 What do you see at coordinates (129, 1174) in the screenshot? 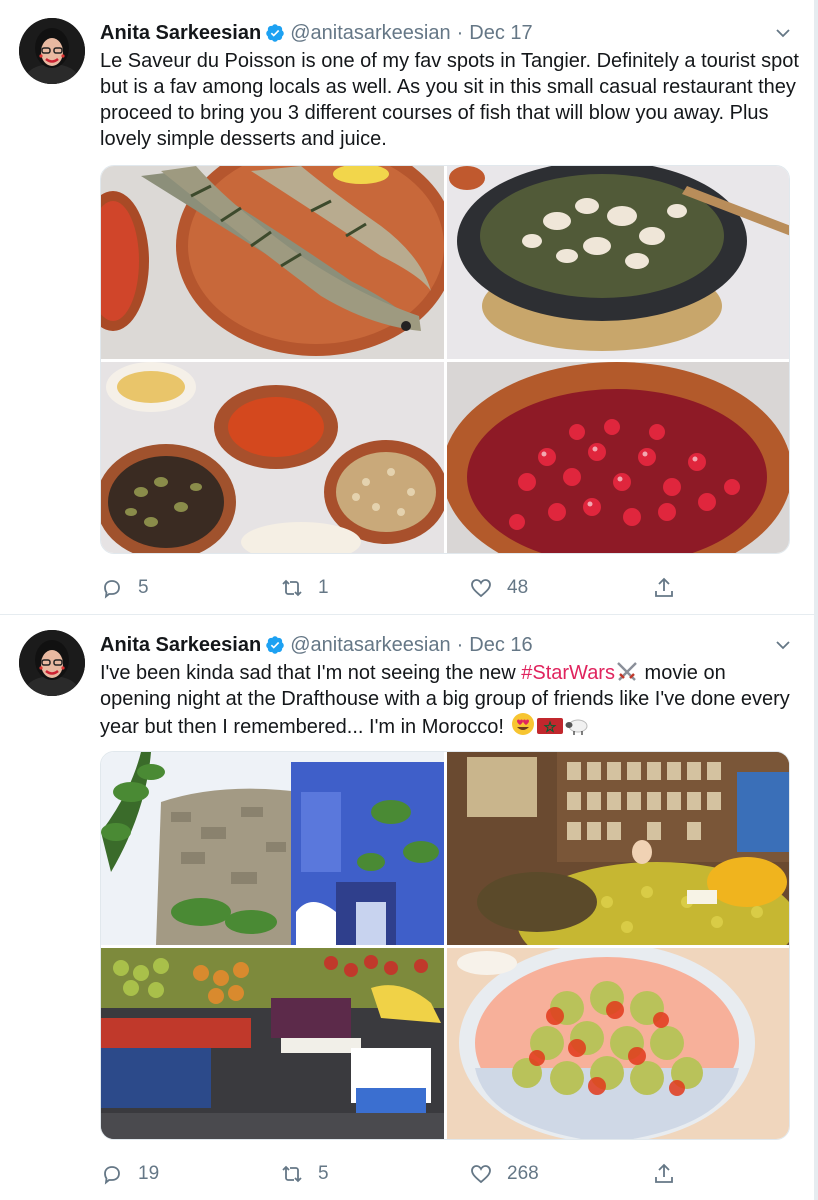
I see `reply-button: 19` at bounding box center [129, 1174].